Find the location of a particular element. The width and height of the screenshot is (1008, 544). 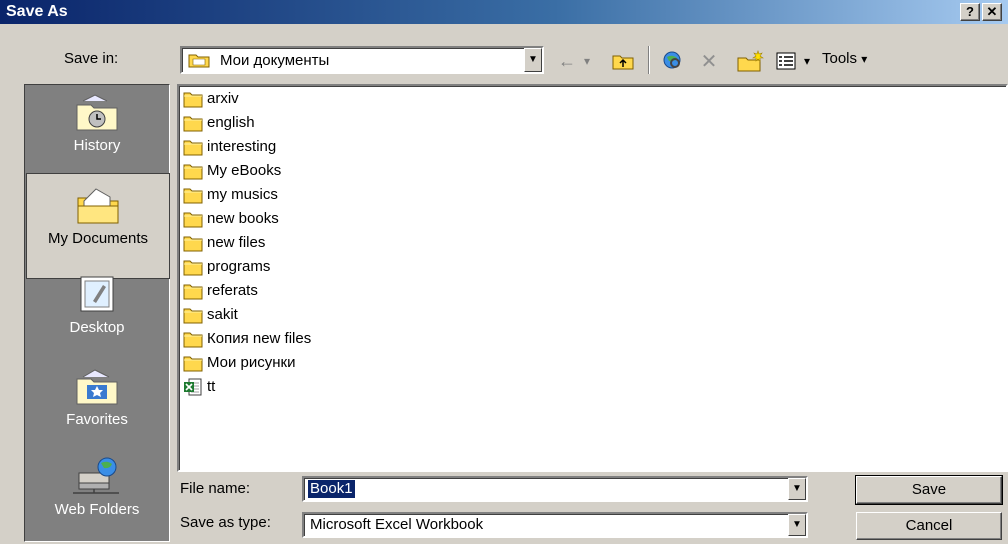

list-item: my musics is located at coordinates (230, 195).